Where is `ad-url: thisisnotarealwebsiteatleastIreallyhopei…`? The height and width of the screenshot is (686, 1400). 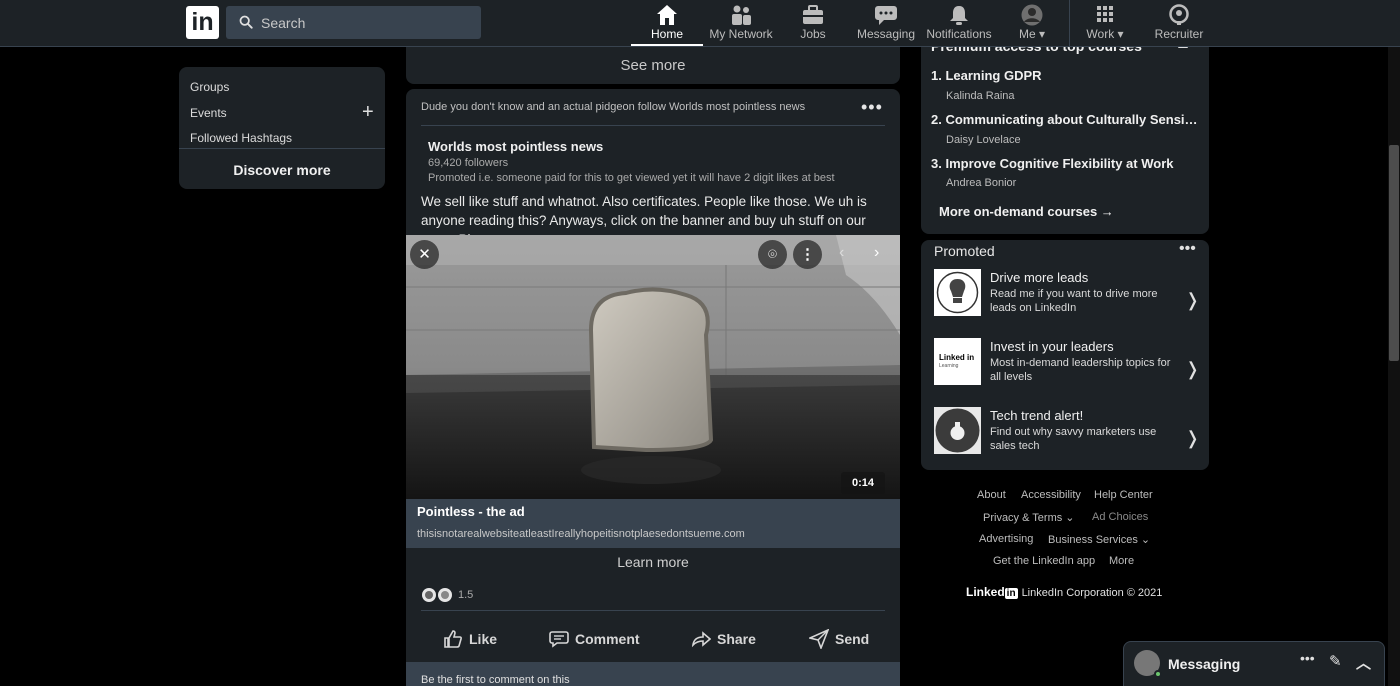 ad-url: thisisnotarealwebsiteatleastIreallyhopei… is located at coordinates (581, 534).